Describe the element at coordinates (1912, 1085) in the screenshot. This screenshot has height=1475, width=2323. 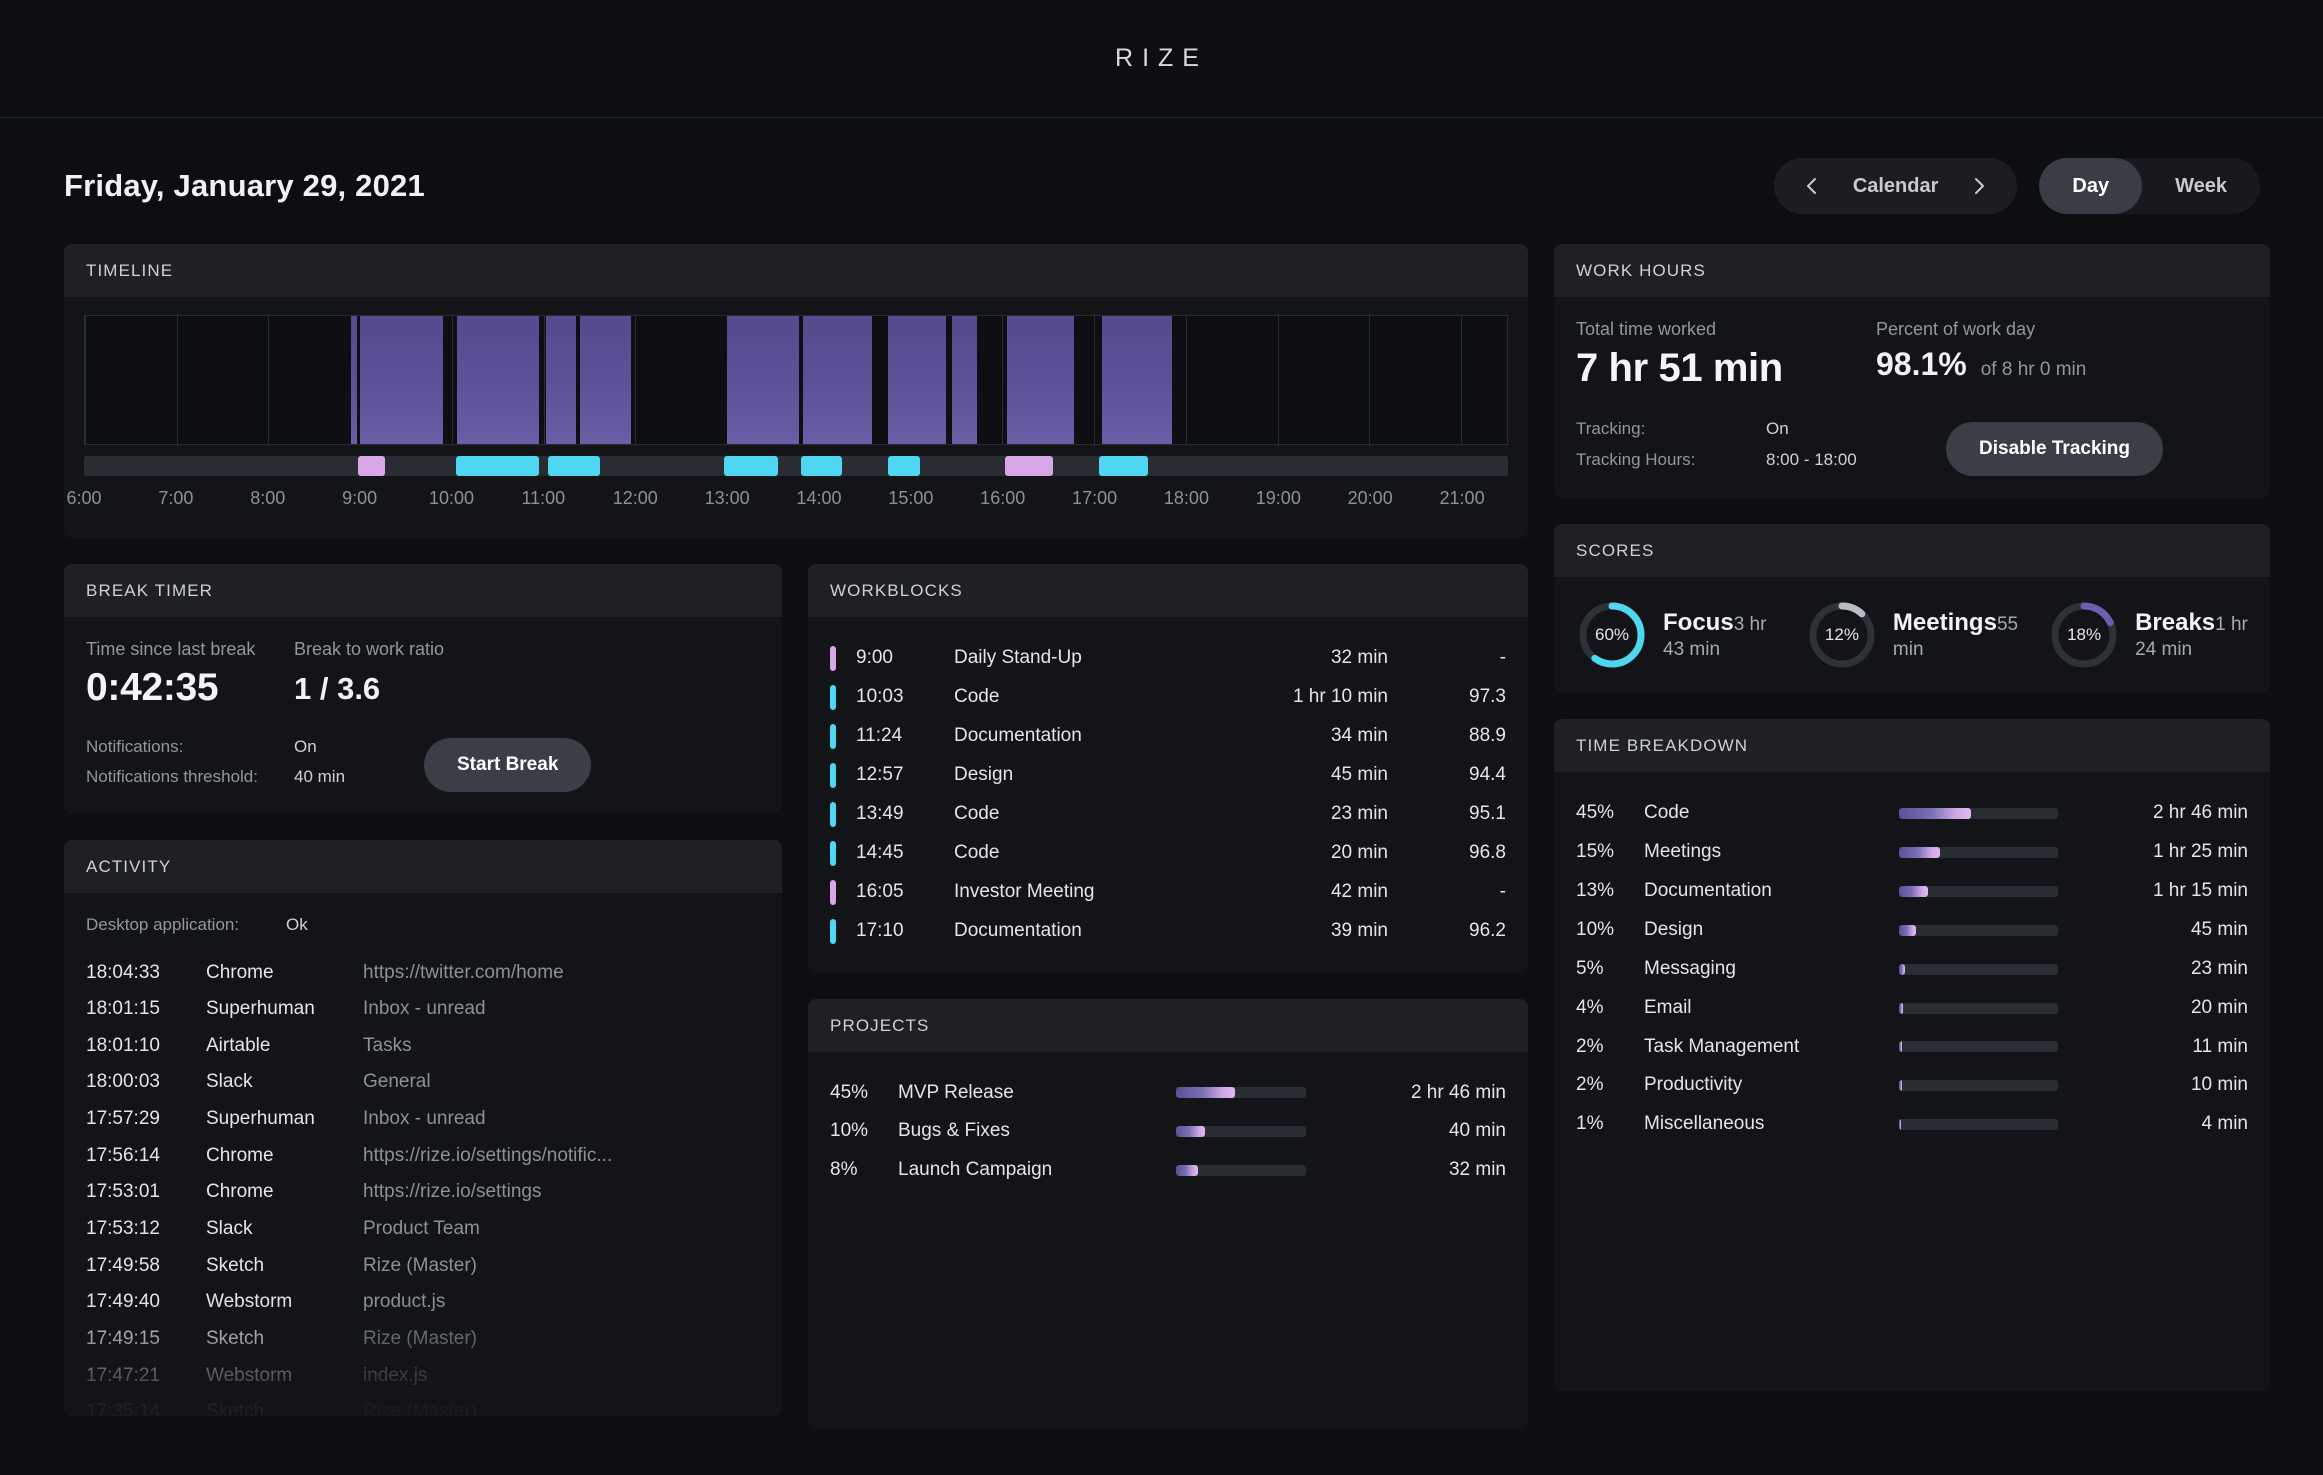
I see `time-breakdown-row: 2% Productivity 10 min` at that location.